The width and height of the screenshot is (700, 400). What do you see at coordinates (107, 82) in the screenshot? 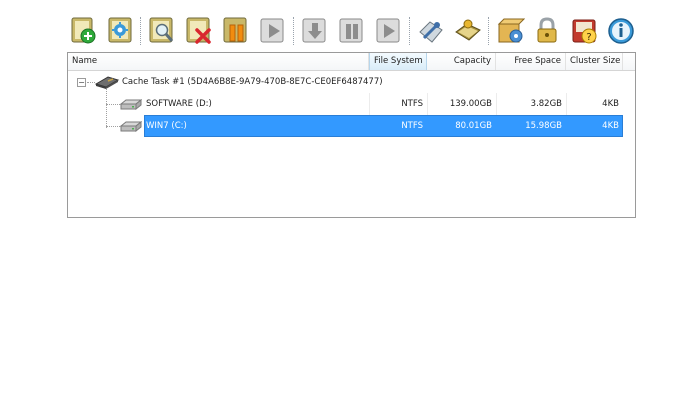
I see `cache-drive-icon` at bounding box center [107, 82].